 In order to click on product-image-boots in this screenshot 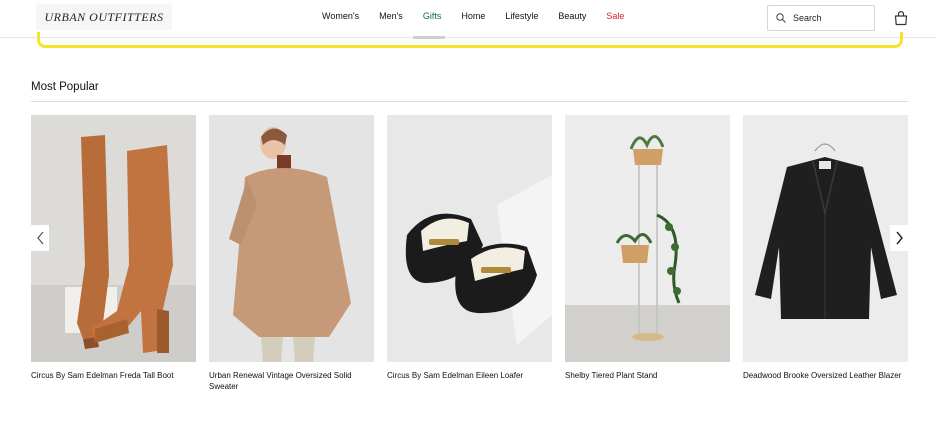, I will do `click(113, 238)`.